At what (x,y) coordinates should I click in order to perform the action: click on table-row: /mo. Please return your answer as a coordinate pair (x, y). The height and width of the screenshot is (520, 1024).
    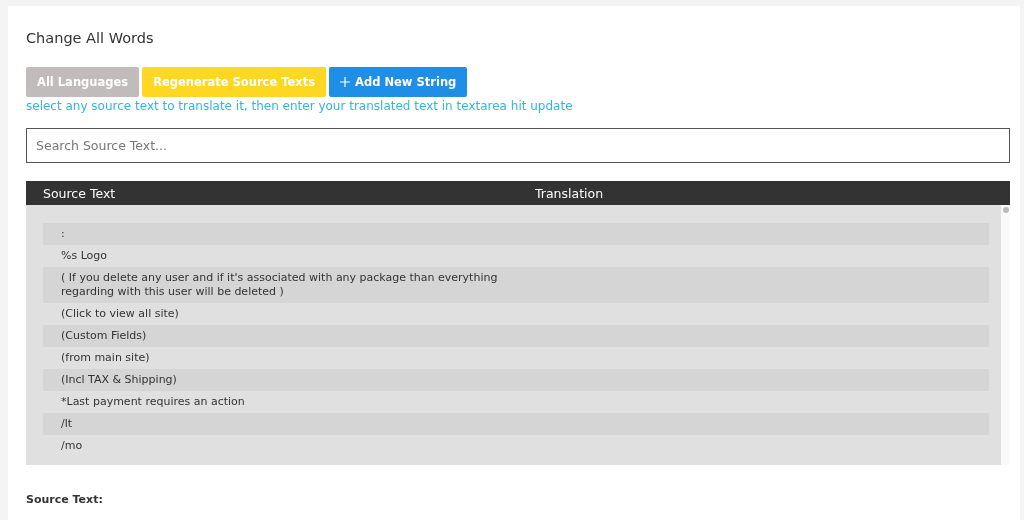
    Looking at the image, I should click on (516, 446).